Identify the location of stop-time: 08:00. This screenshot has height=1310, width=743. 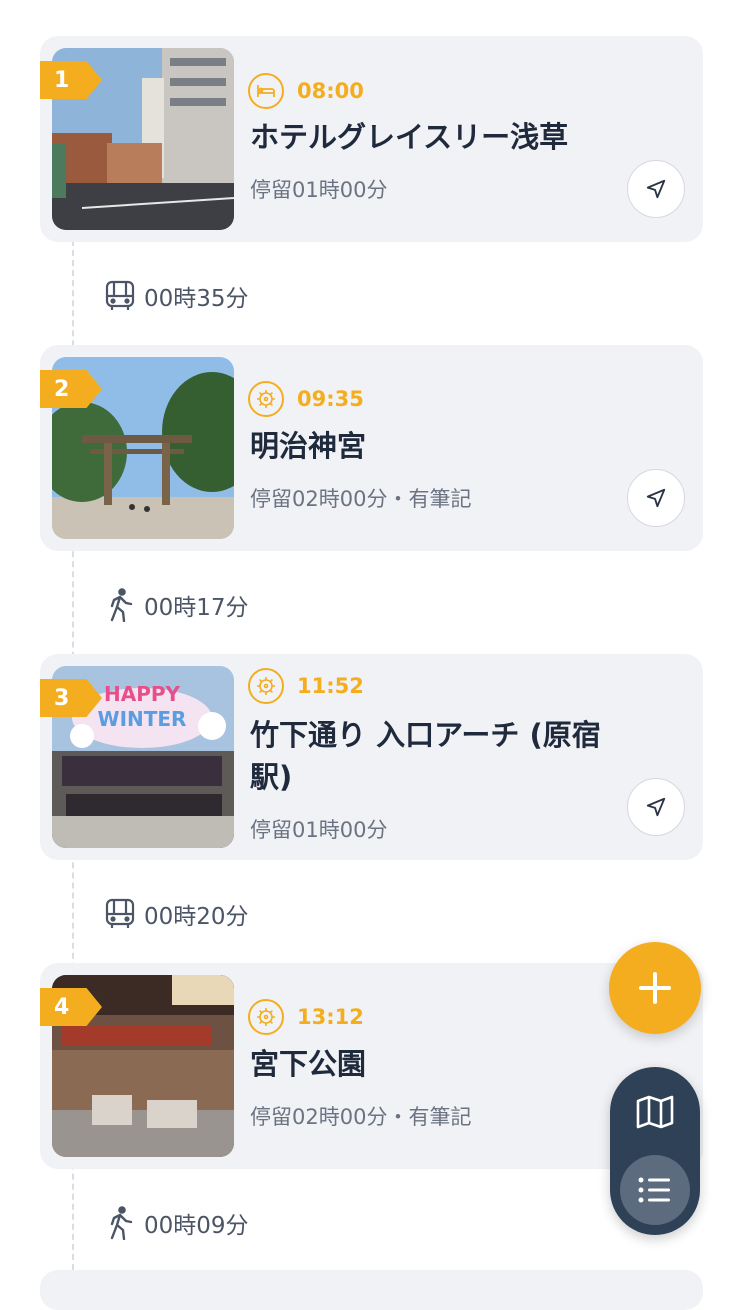
(330, 91).